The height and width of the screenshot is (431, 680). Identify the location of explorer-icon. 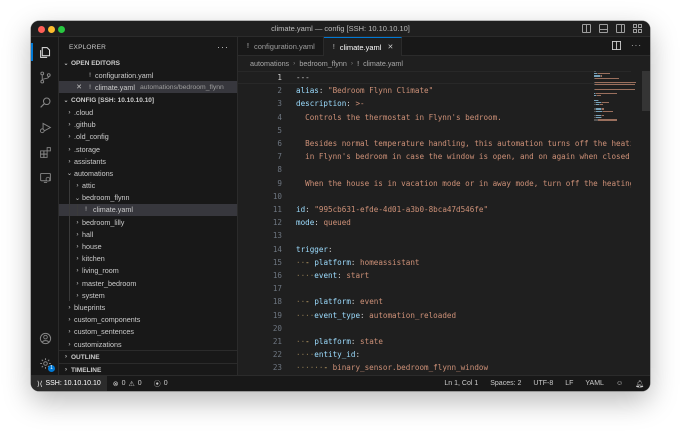
(42, 52).